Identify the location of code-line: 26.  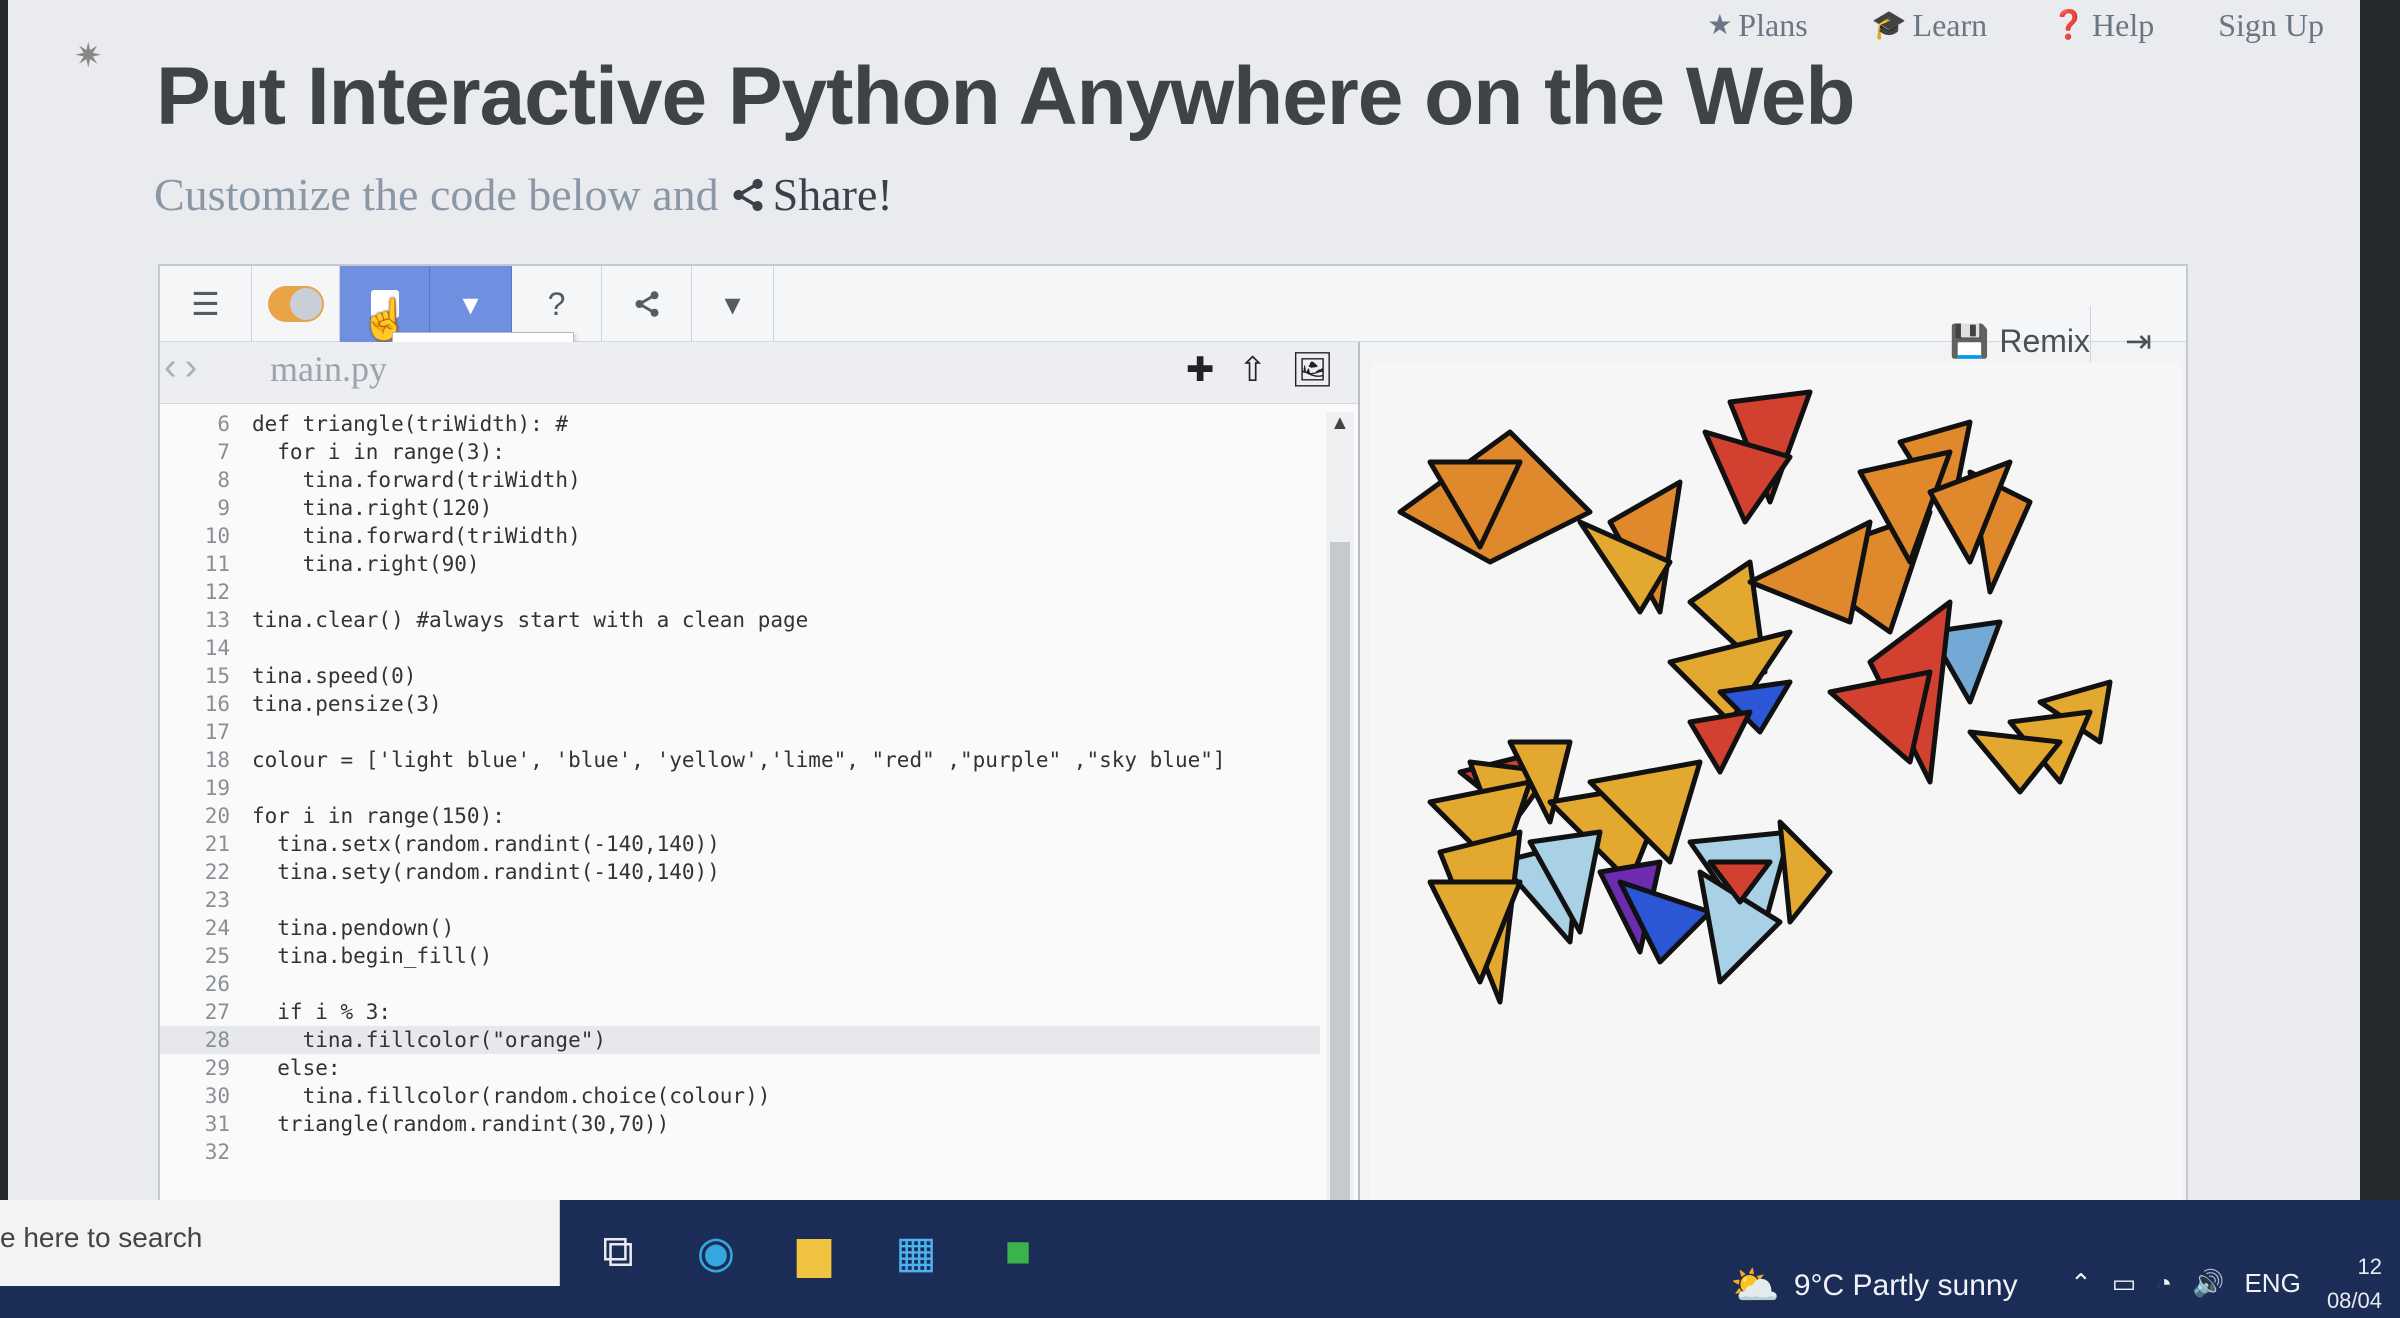
(740, 984).